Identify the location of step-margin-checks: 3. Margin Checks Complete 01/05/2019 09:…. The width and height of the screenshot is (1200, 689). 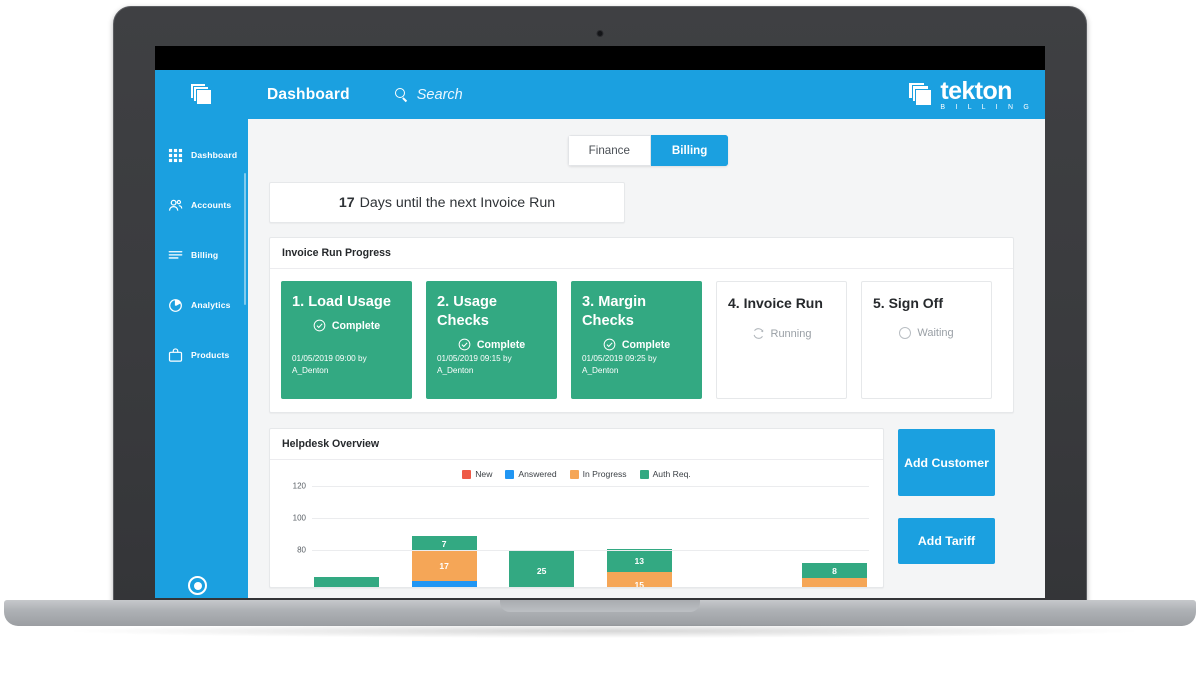
(636, 340).